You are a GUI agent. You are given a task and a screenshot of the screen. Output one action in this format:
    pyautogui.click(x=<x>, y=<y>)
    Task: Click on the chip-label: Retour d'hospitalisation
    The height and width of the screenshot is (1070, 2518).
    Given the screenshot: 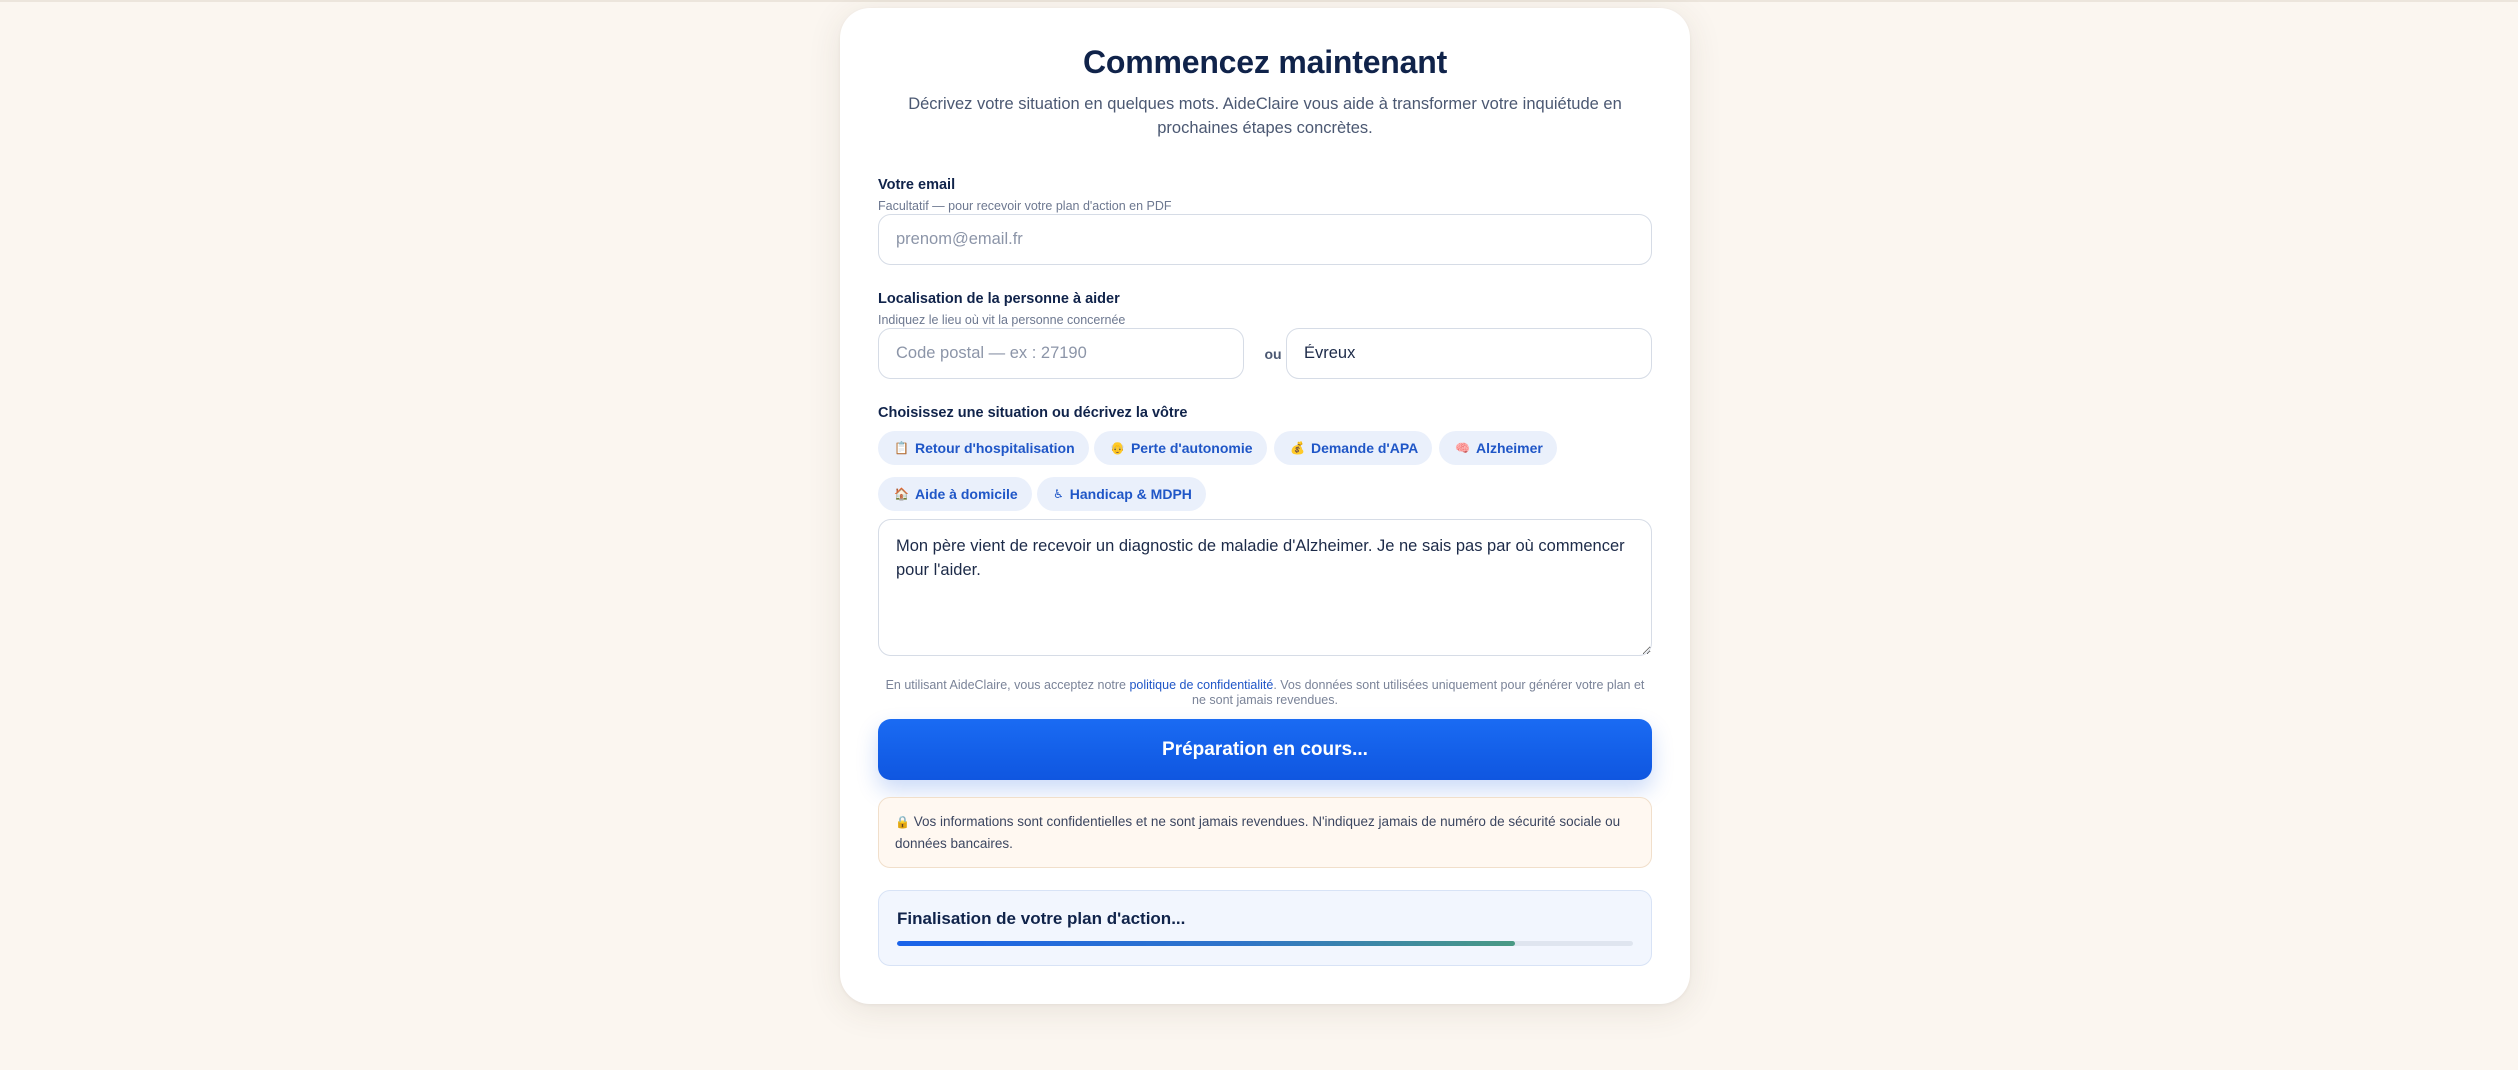 What is the action you would take?
    pyautogui.click(x=994, y=448)
    